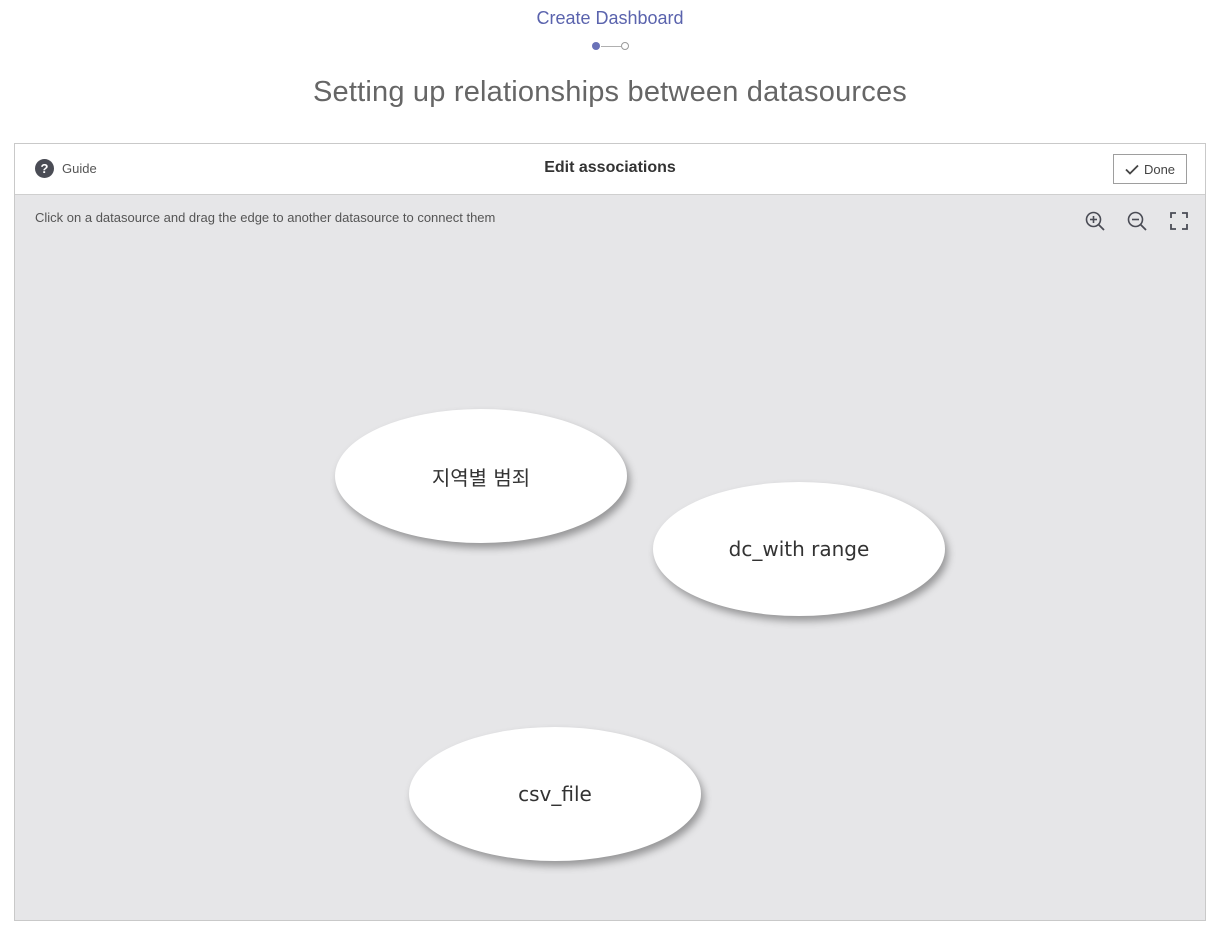 The width and height of the screenshot is (1220, 931). I want to click on zoom-in-button, so click(1095, 221).